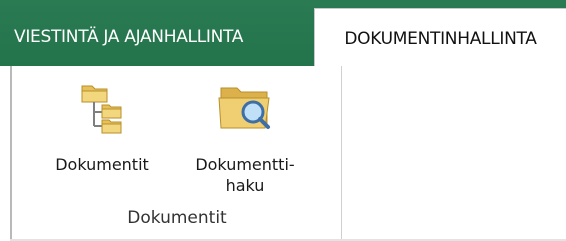 The height and width of the screenshot is (241, 566). I want to click on document-search-label-line1: Dokumentti-, so click(245, 164).